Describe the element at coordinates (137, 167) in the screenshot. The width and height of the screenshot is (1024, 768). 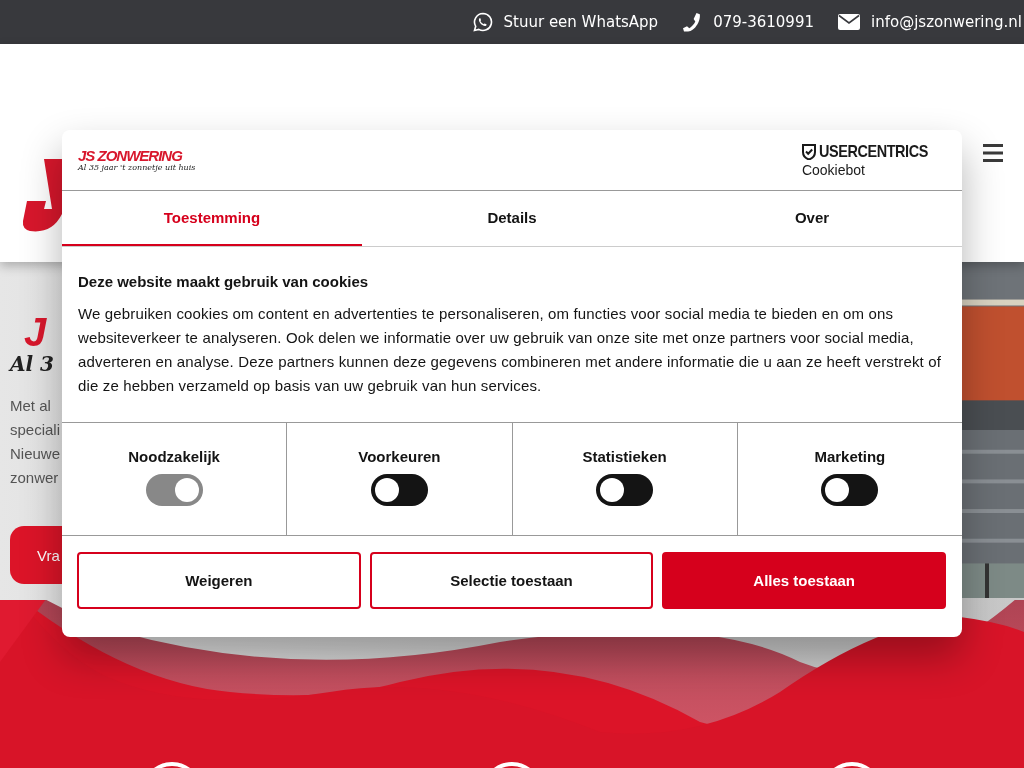
I see `brand-tagline: Al 35 jaar 't zonnetje uit huis` at that location.